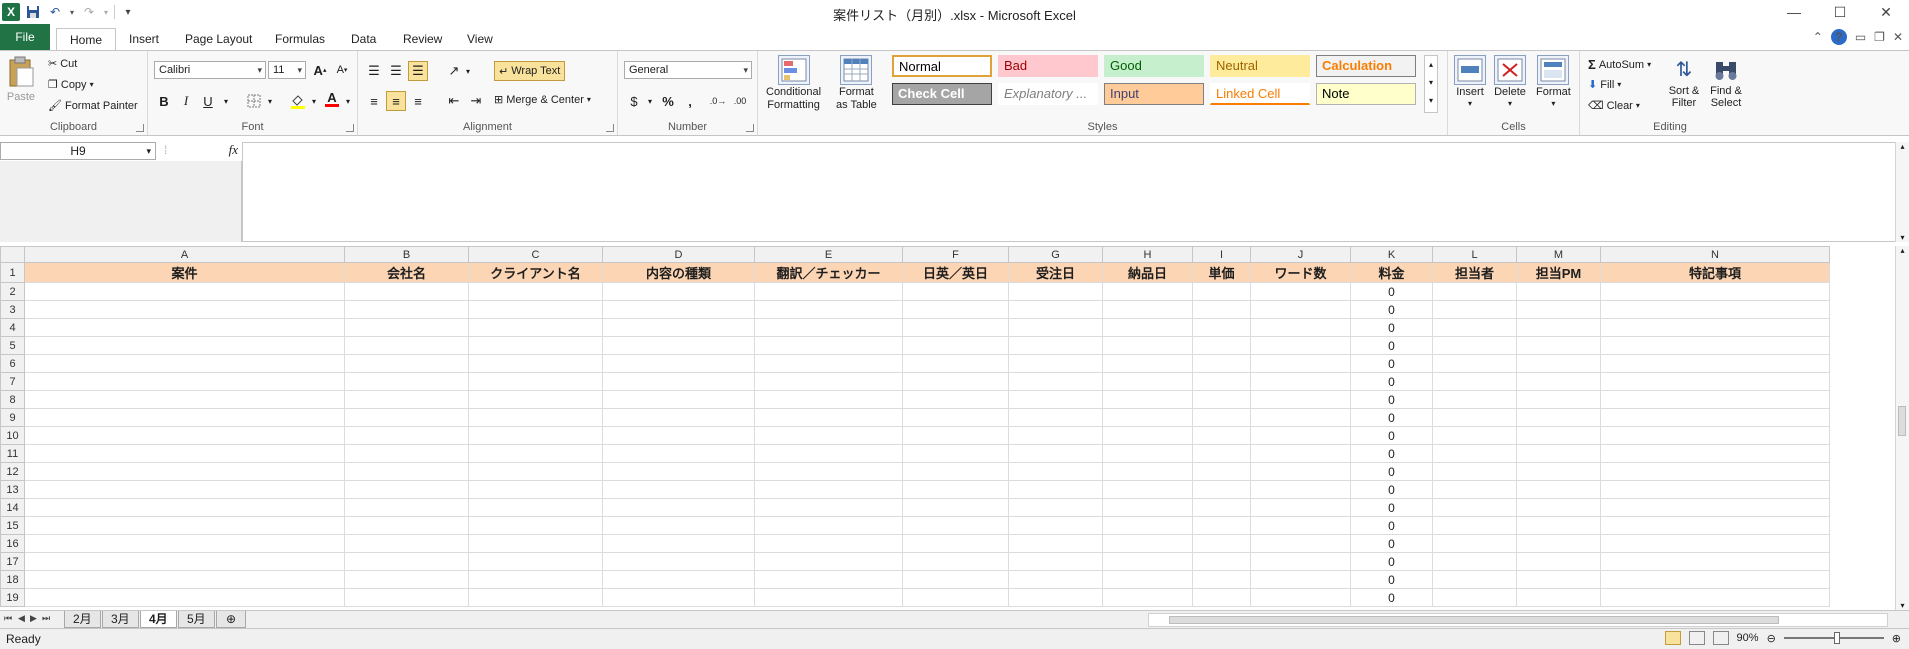 The image size is (1909, 649). Describe the element at coordinates (1902, 192) in the screenshot. I see `formula-bar-scrollbar: ▴ ▾` at that location.